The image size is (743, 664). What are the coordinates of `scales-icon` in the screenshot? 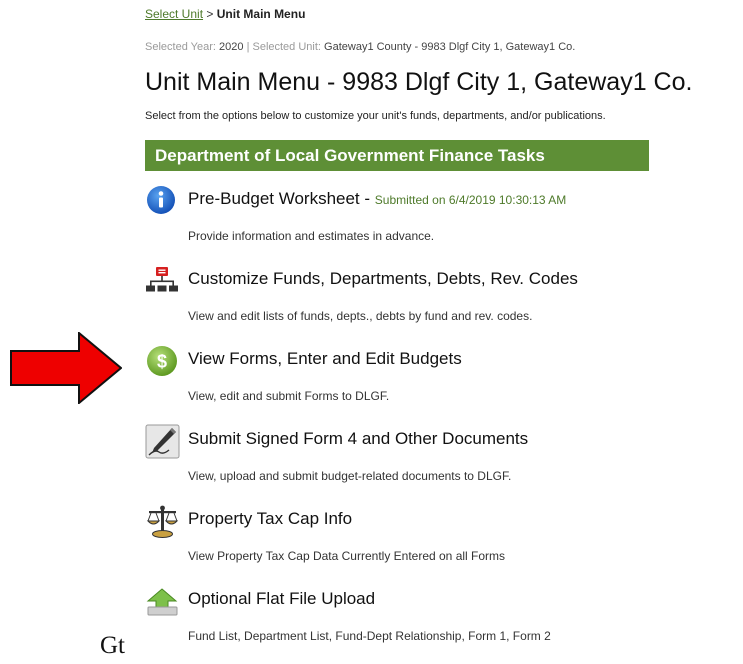 It's located at (162, 521).